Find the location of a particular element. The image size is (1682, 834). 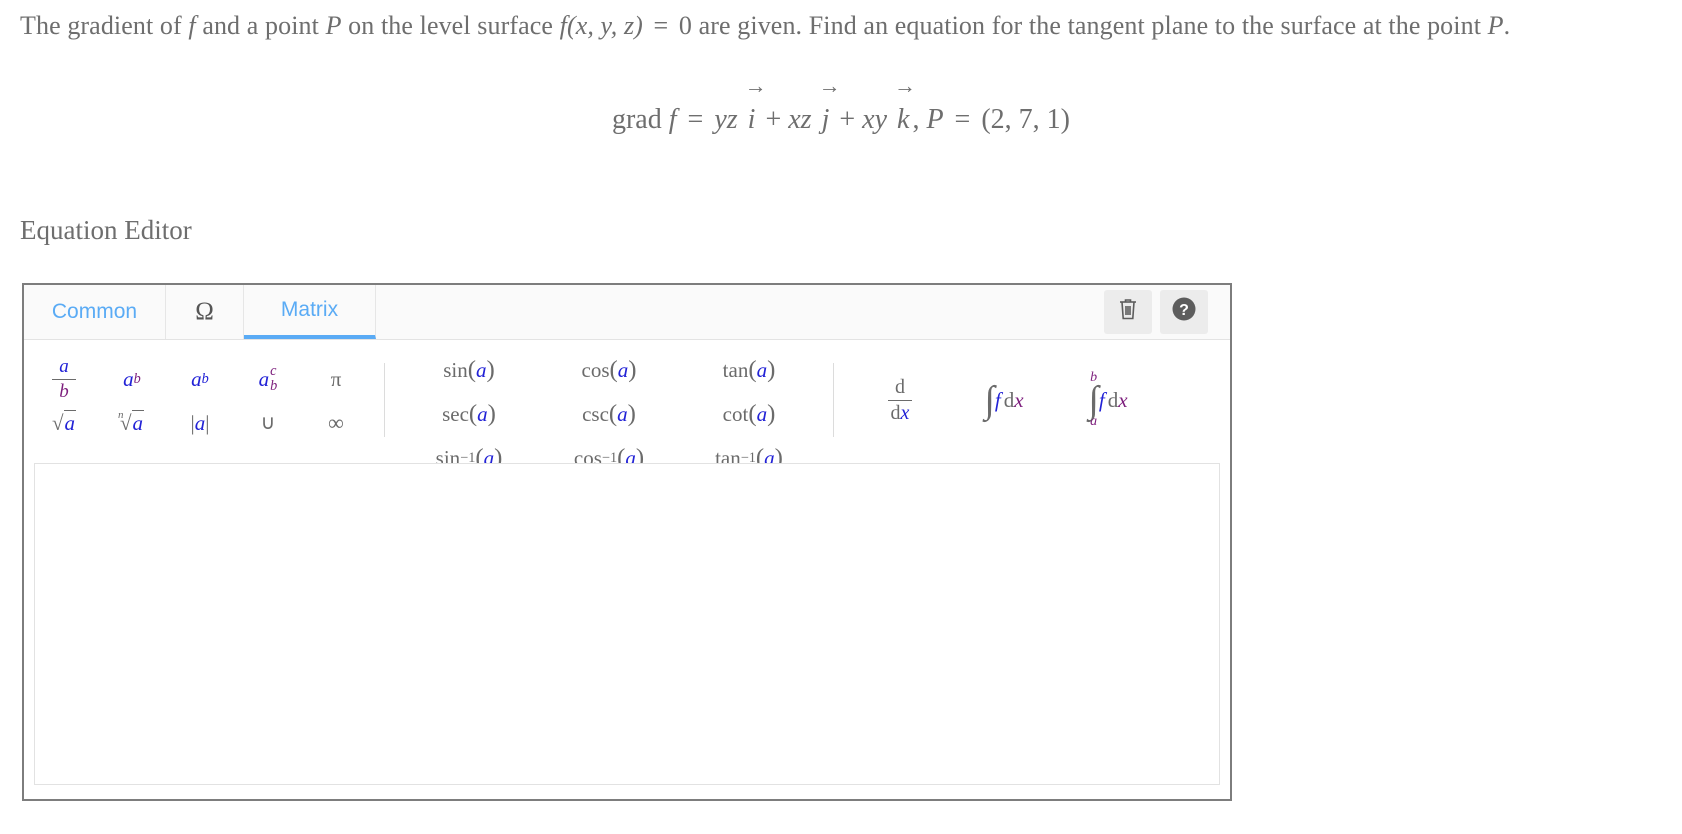

palette-item-absolute-value: |a| is located at coordinates (200, 423).